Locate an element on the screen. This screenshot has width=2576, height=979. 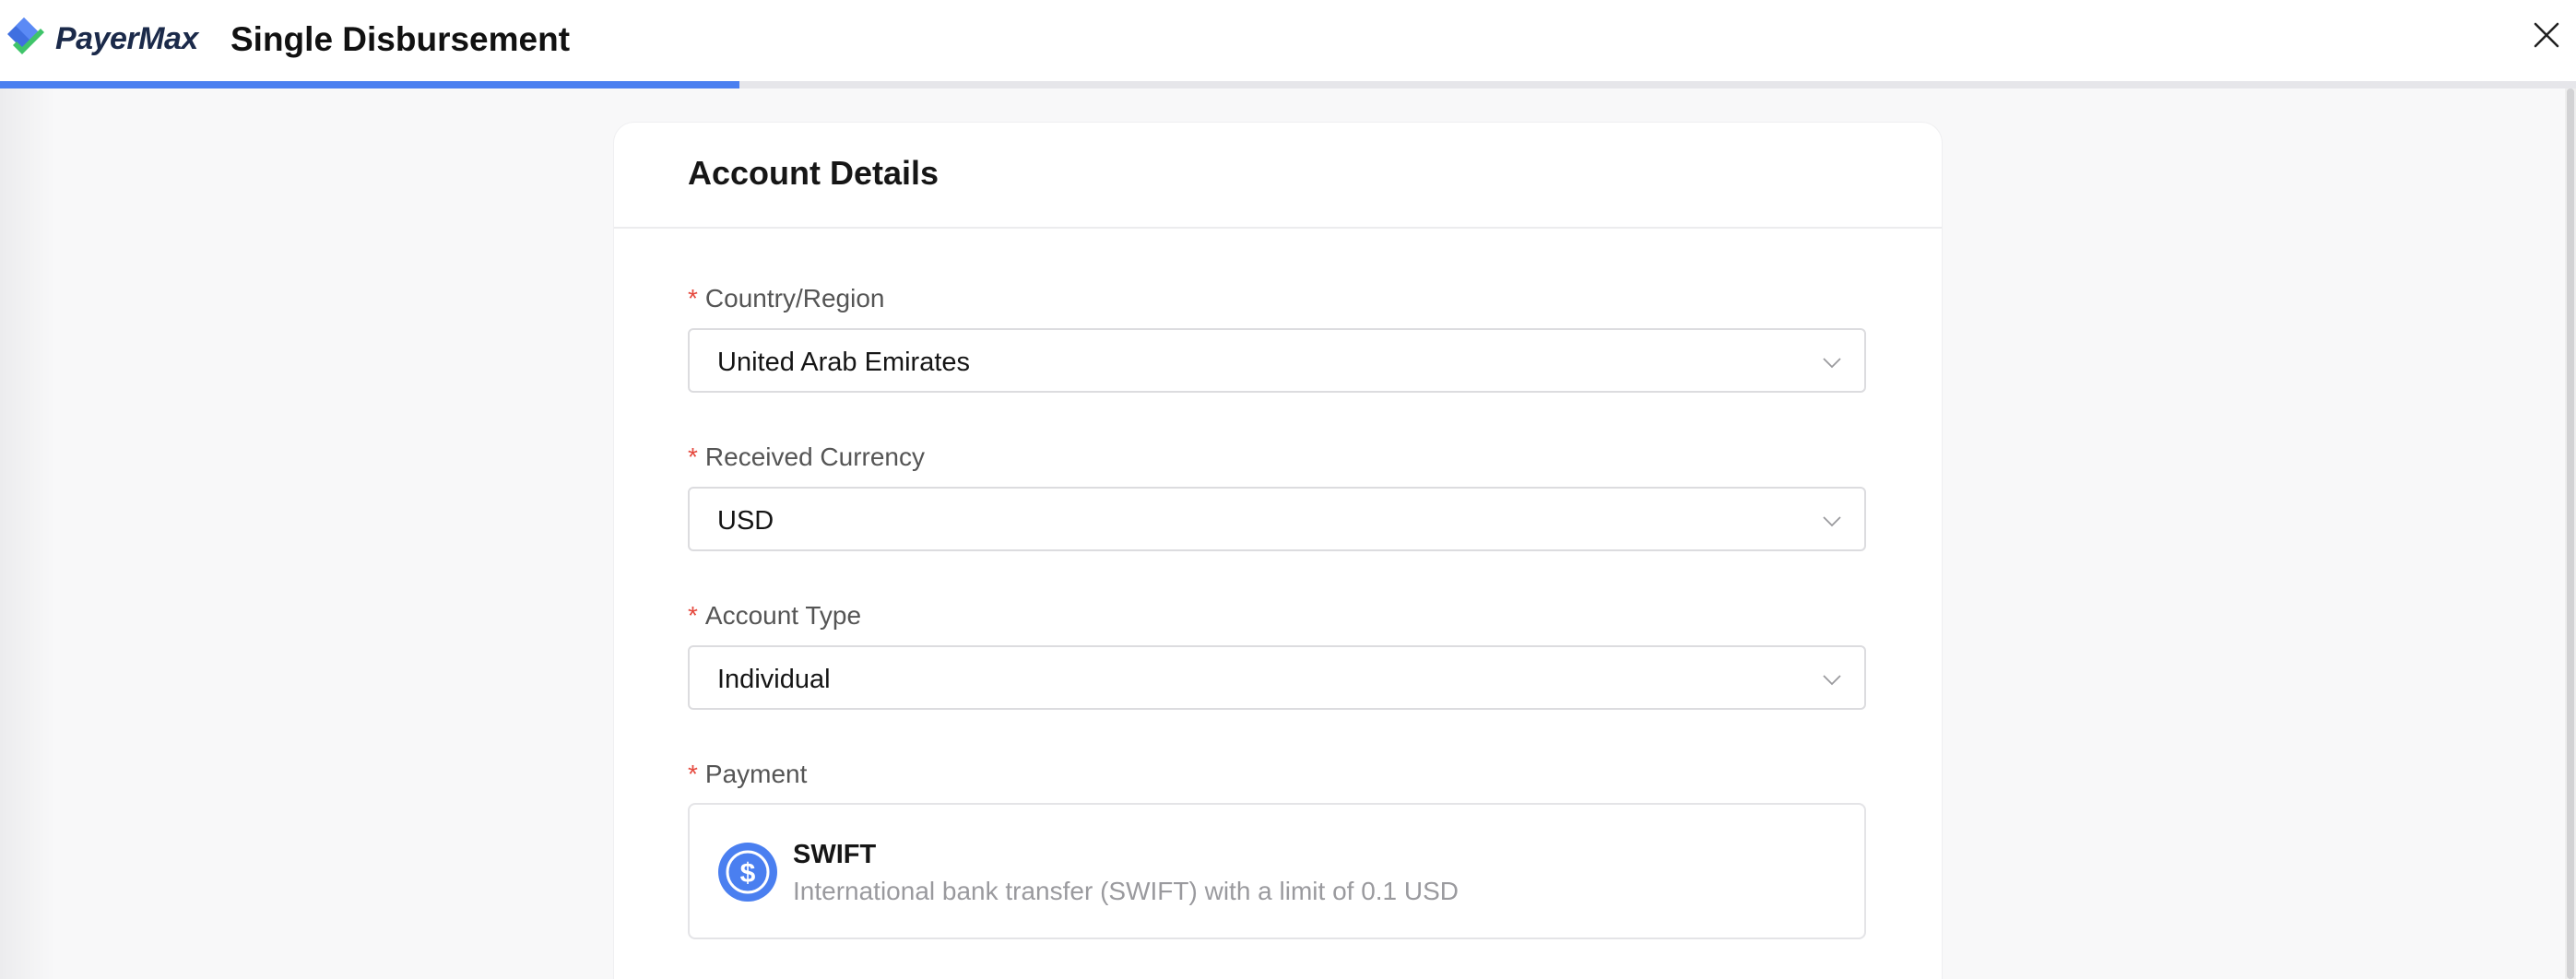
section-title: Account Details is located at coordinates (813, 173).